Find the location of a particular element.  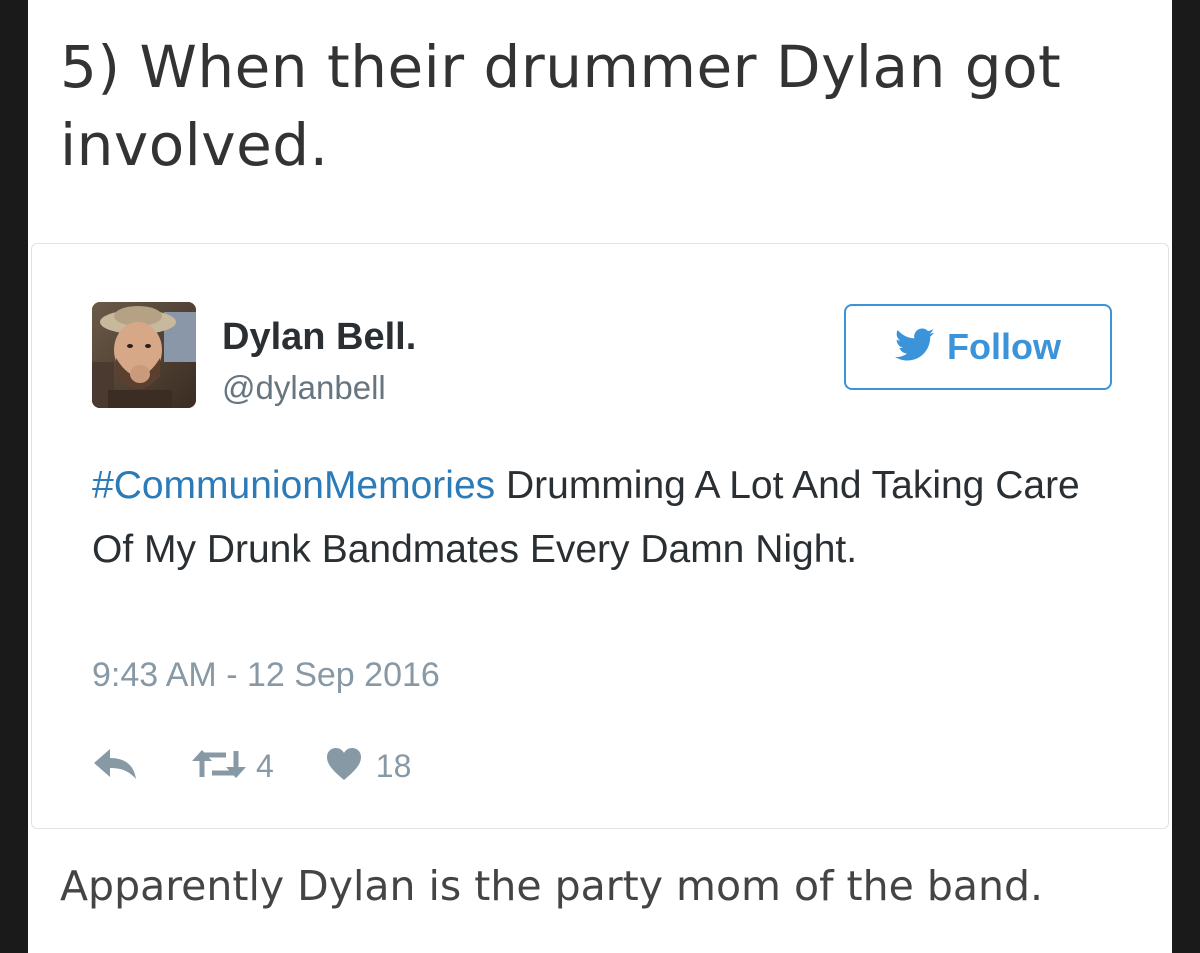

reply-button is located at coordinates (115, 766).